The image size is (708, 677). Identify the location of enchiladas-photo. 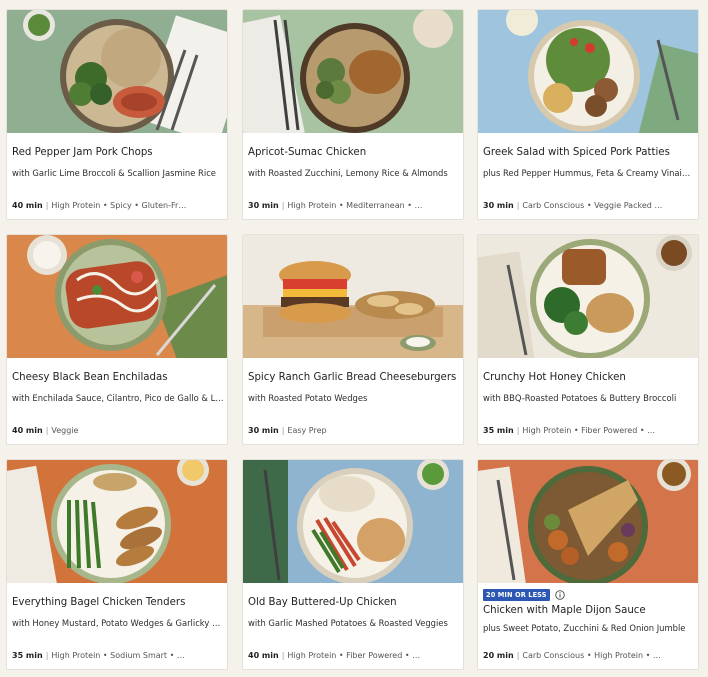
(117, 296).